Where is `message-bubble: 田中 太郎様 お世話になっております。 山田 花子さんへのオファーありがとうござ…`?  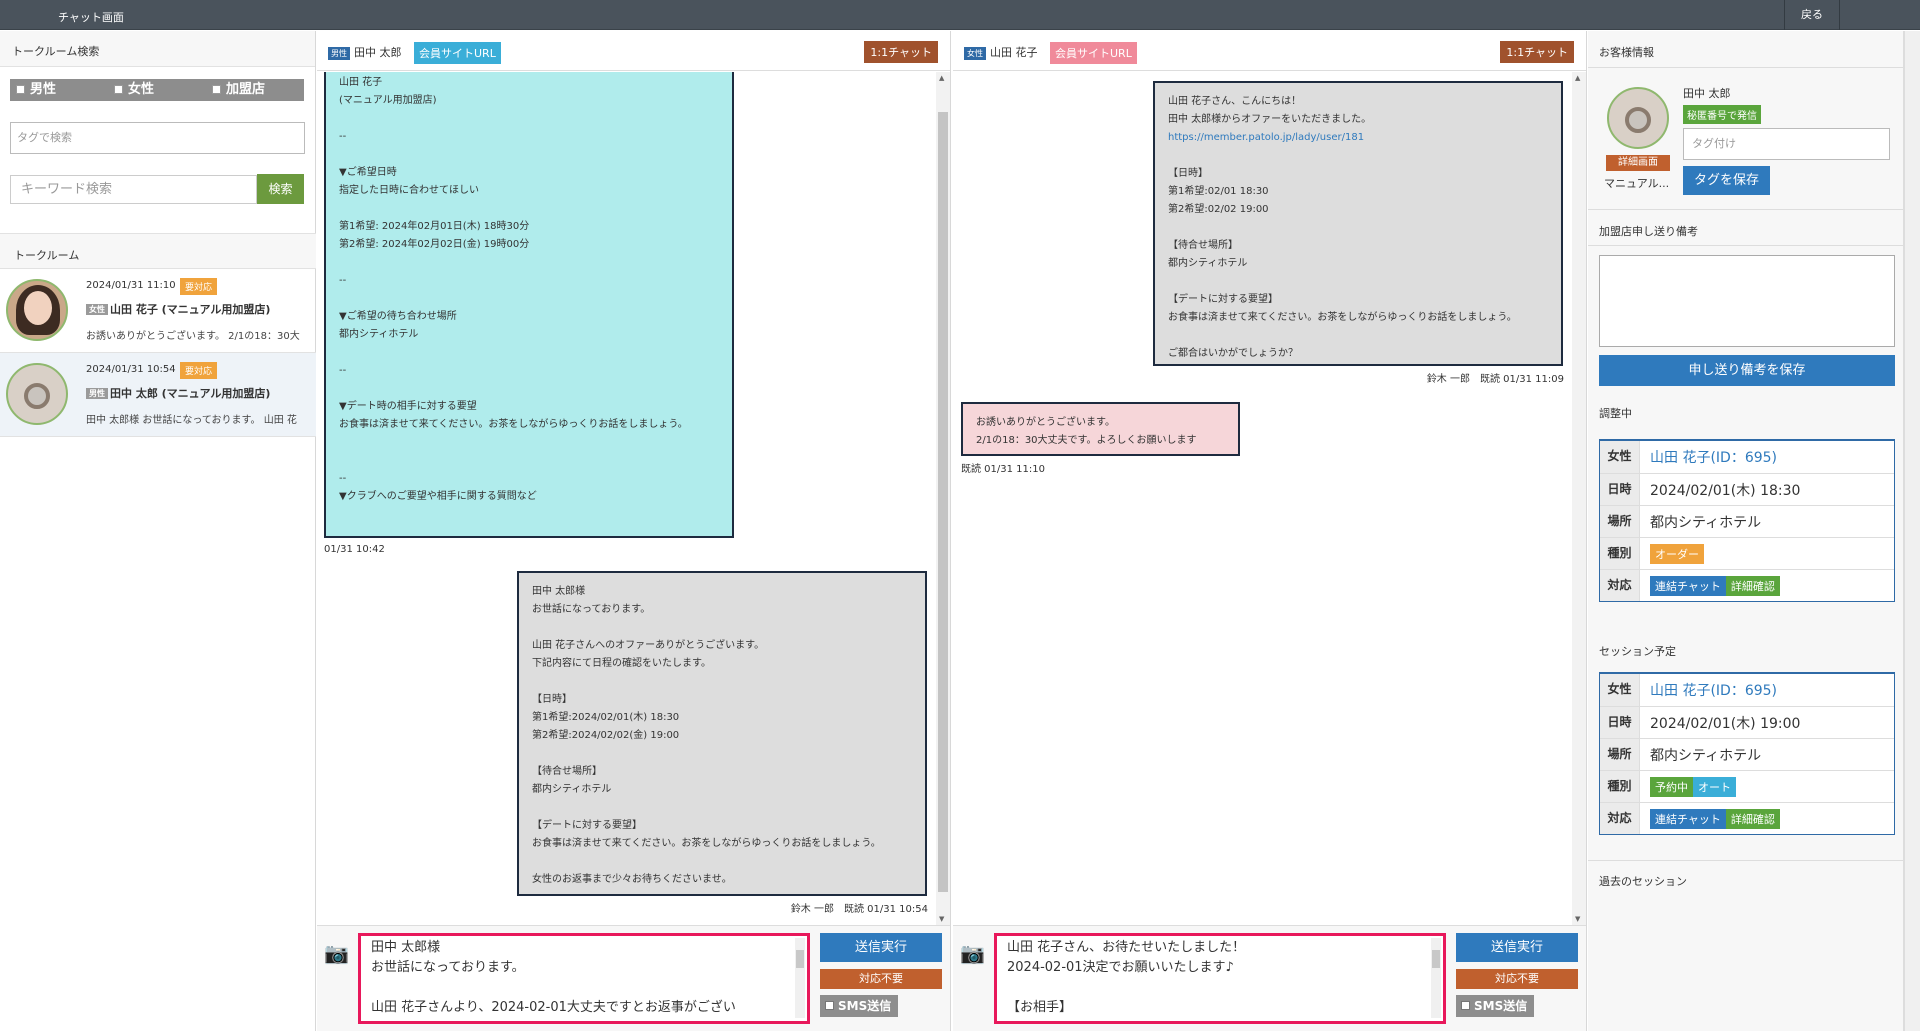 message-bubble: 田中 太郎様 お世話になっております。 山田 花子さんへのオファーありがとうござ… is located at coordinates (722, 733).